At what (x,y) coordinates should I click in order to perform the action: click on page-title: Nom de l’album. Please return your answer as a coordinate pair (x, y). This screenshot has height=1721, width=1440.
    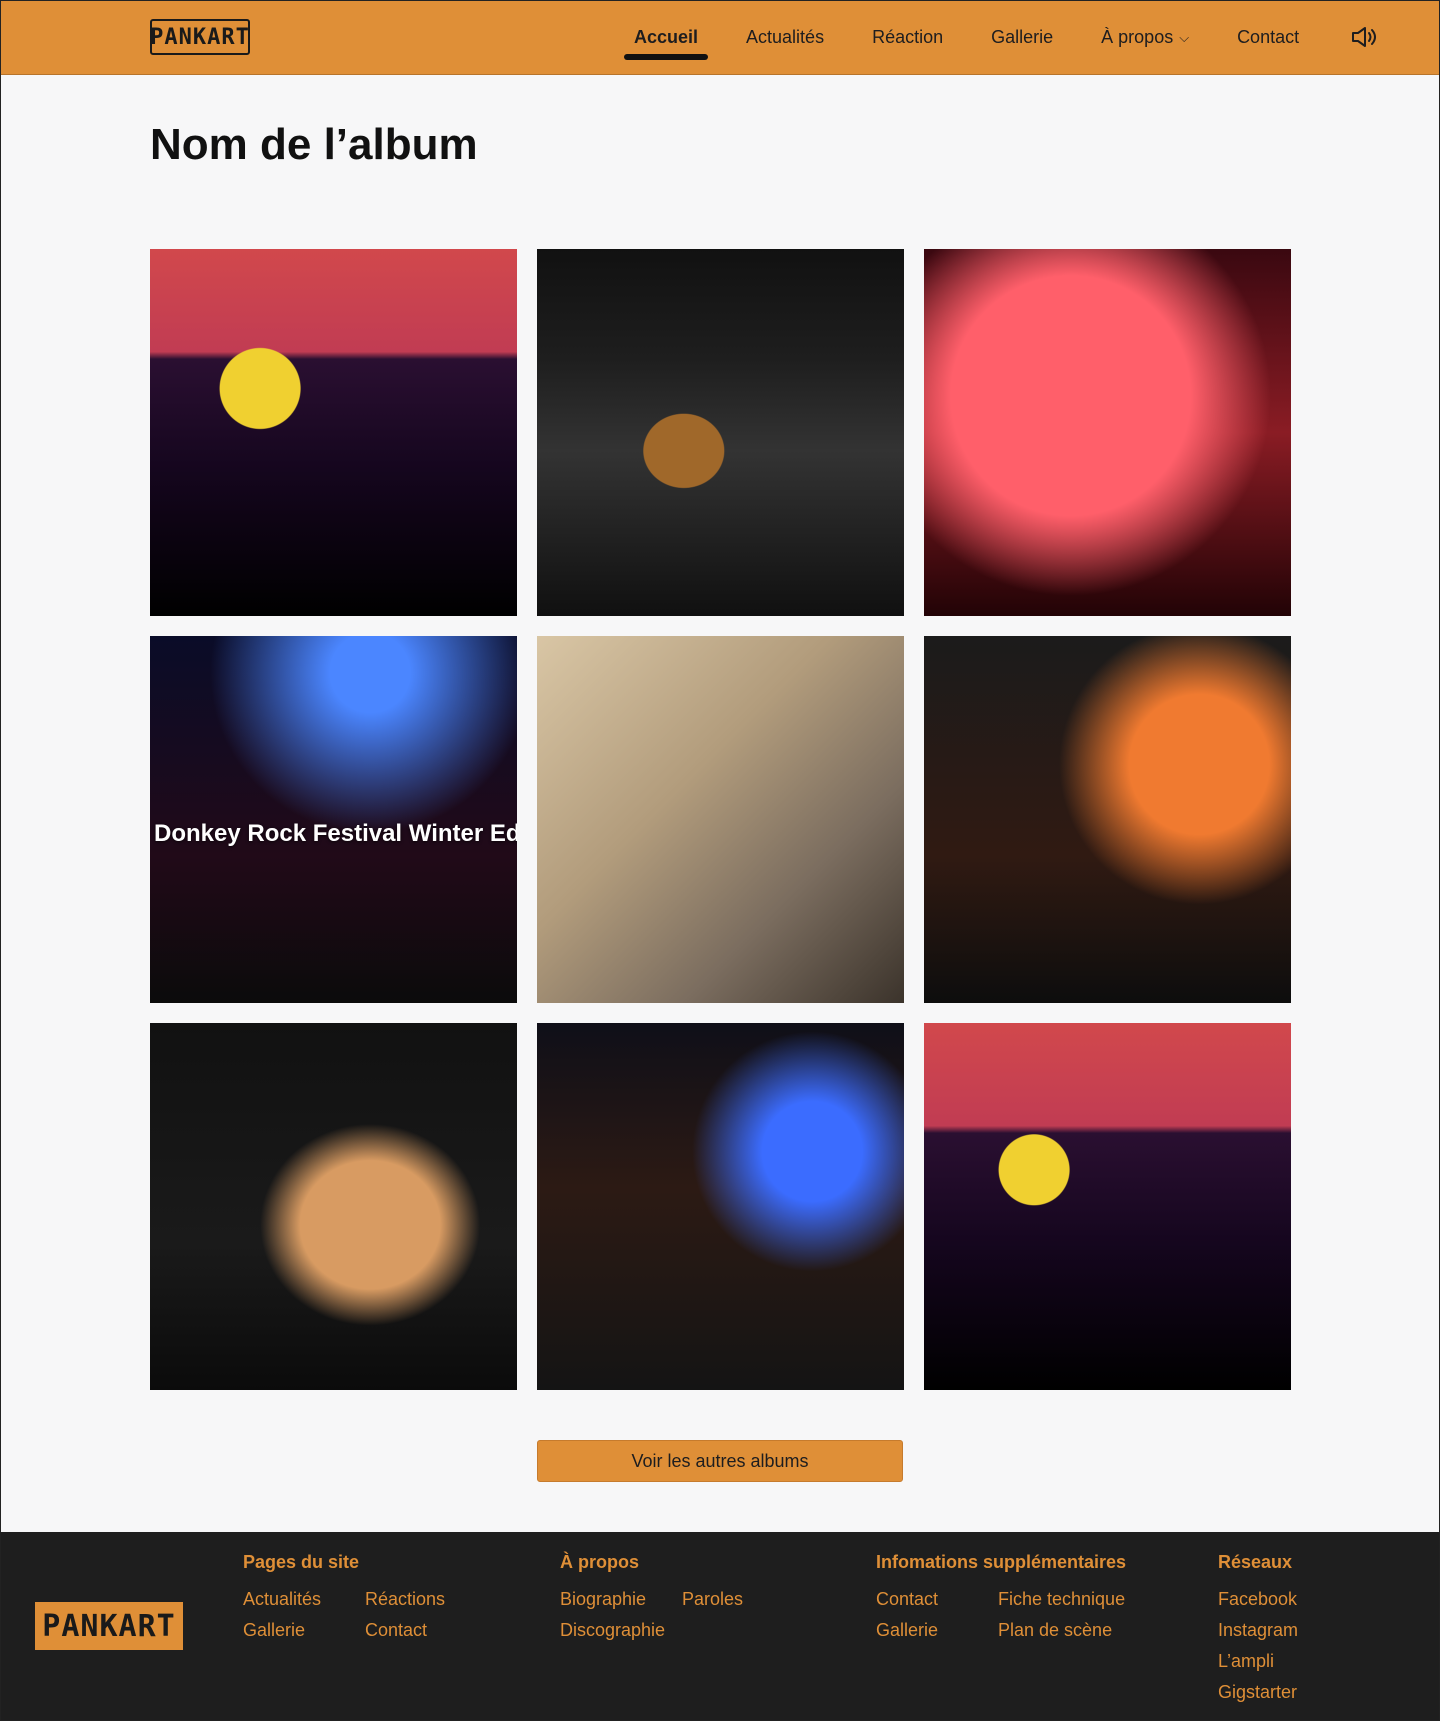
    Looking at the image, I should click on (314, 144).